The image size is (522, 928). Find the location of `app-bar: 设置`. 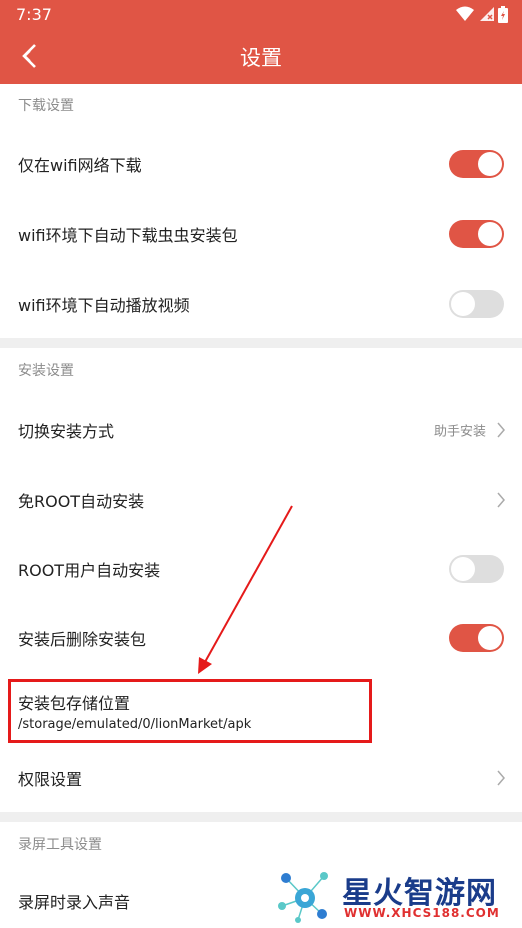

app-bar: 设置 is located at coordinates (261, 56).